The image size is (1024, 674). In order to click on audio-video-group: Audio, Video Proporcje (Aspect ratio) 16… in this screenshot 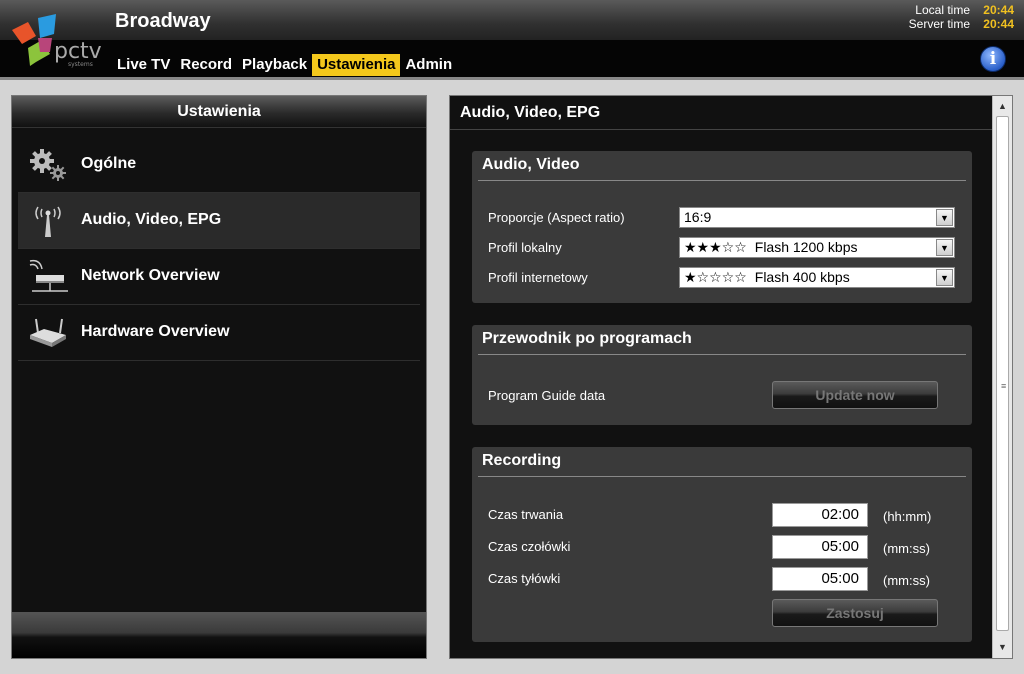, I will do `click(722, 227)`.